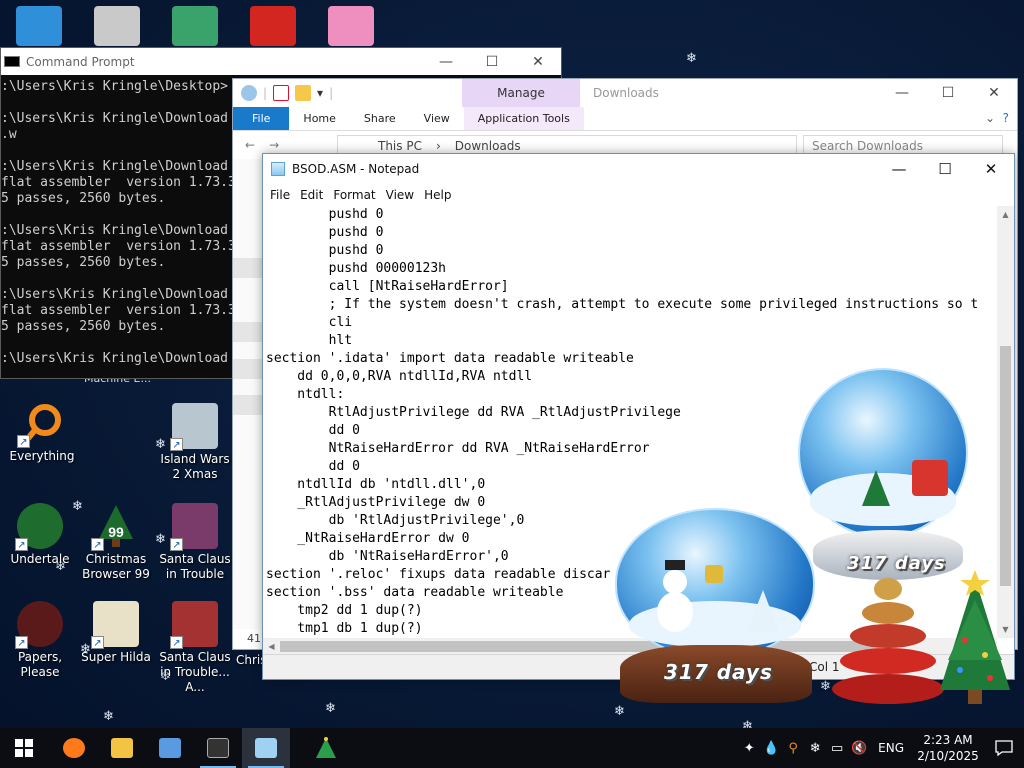  Describe the element at coordinates (40, 640) in the screenshot. I see `desktop-icon-papers-please: ↗ Papers, Please` at that location.